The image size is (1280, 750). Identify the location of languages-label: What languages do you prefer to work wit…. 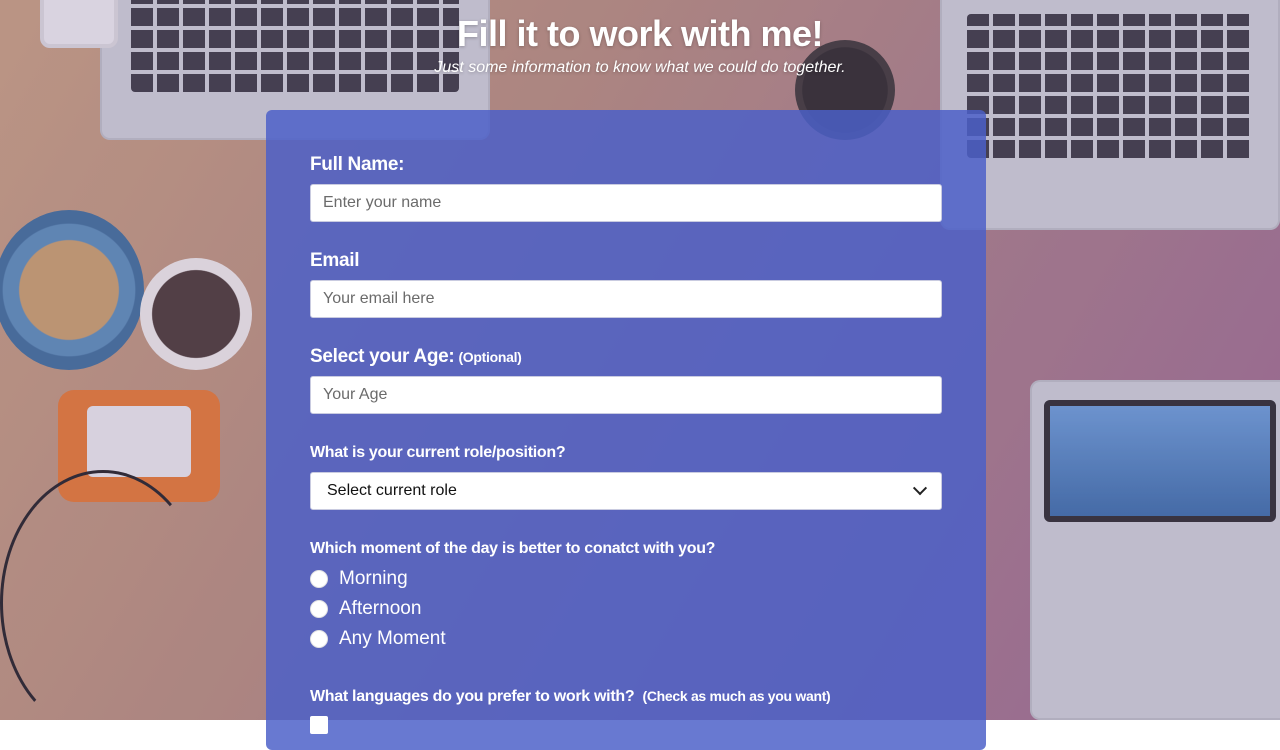
(472, 696).